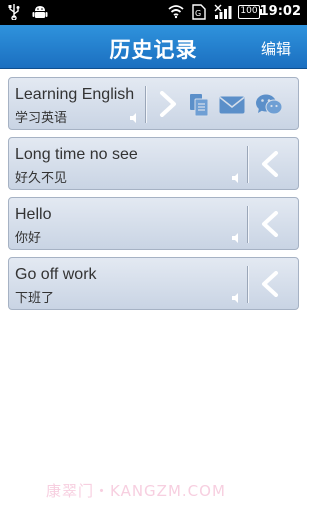 This screenshot has width=320, height=512. Describe the element at coordinates (56, 274) in the screenshot. I see `english-text: Go off work` at that location.